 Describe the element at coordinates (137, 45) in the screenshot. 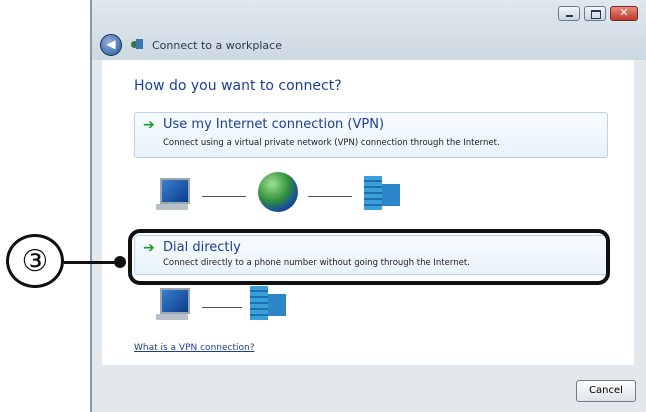

I see `network-wizard-icon` at that location.